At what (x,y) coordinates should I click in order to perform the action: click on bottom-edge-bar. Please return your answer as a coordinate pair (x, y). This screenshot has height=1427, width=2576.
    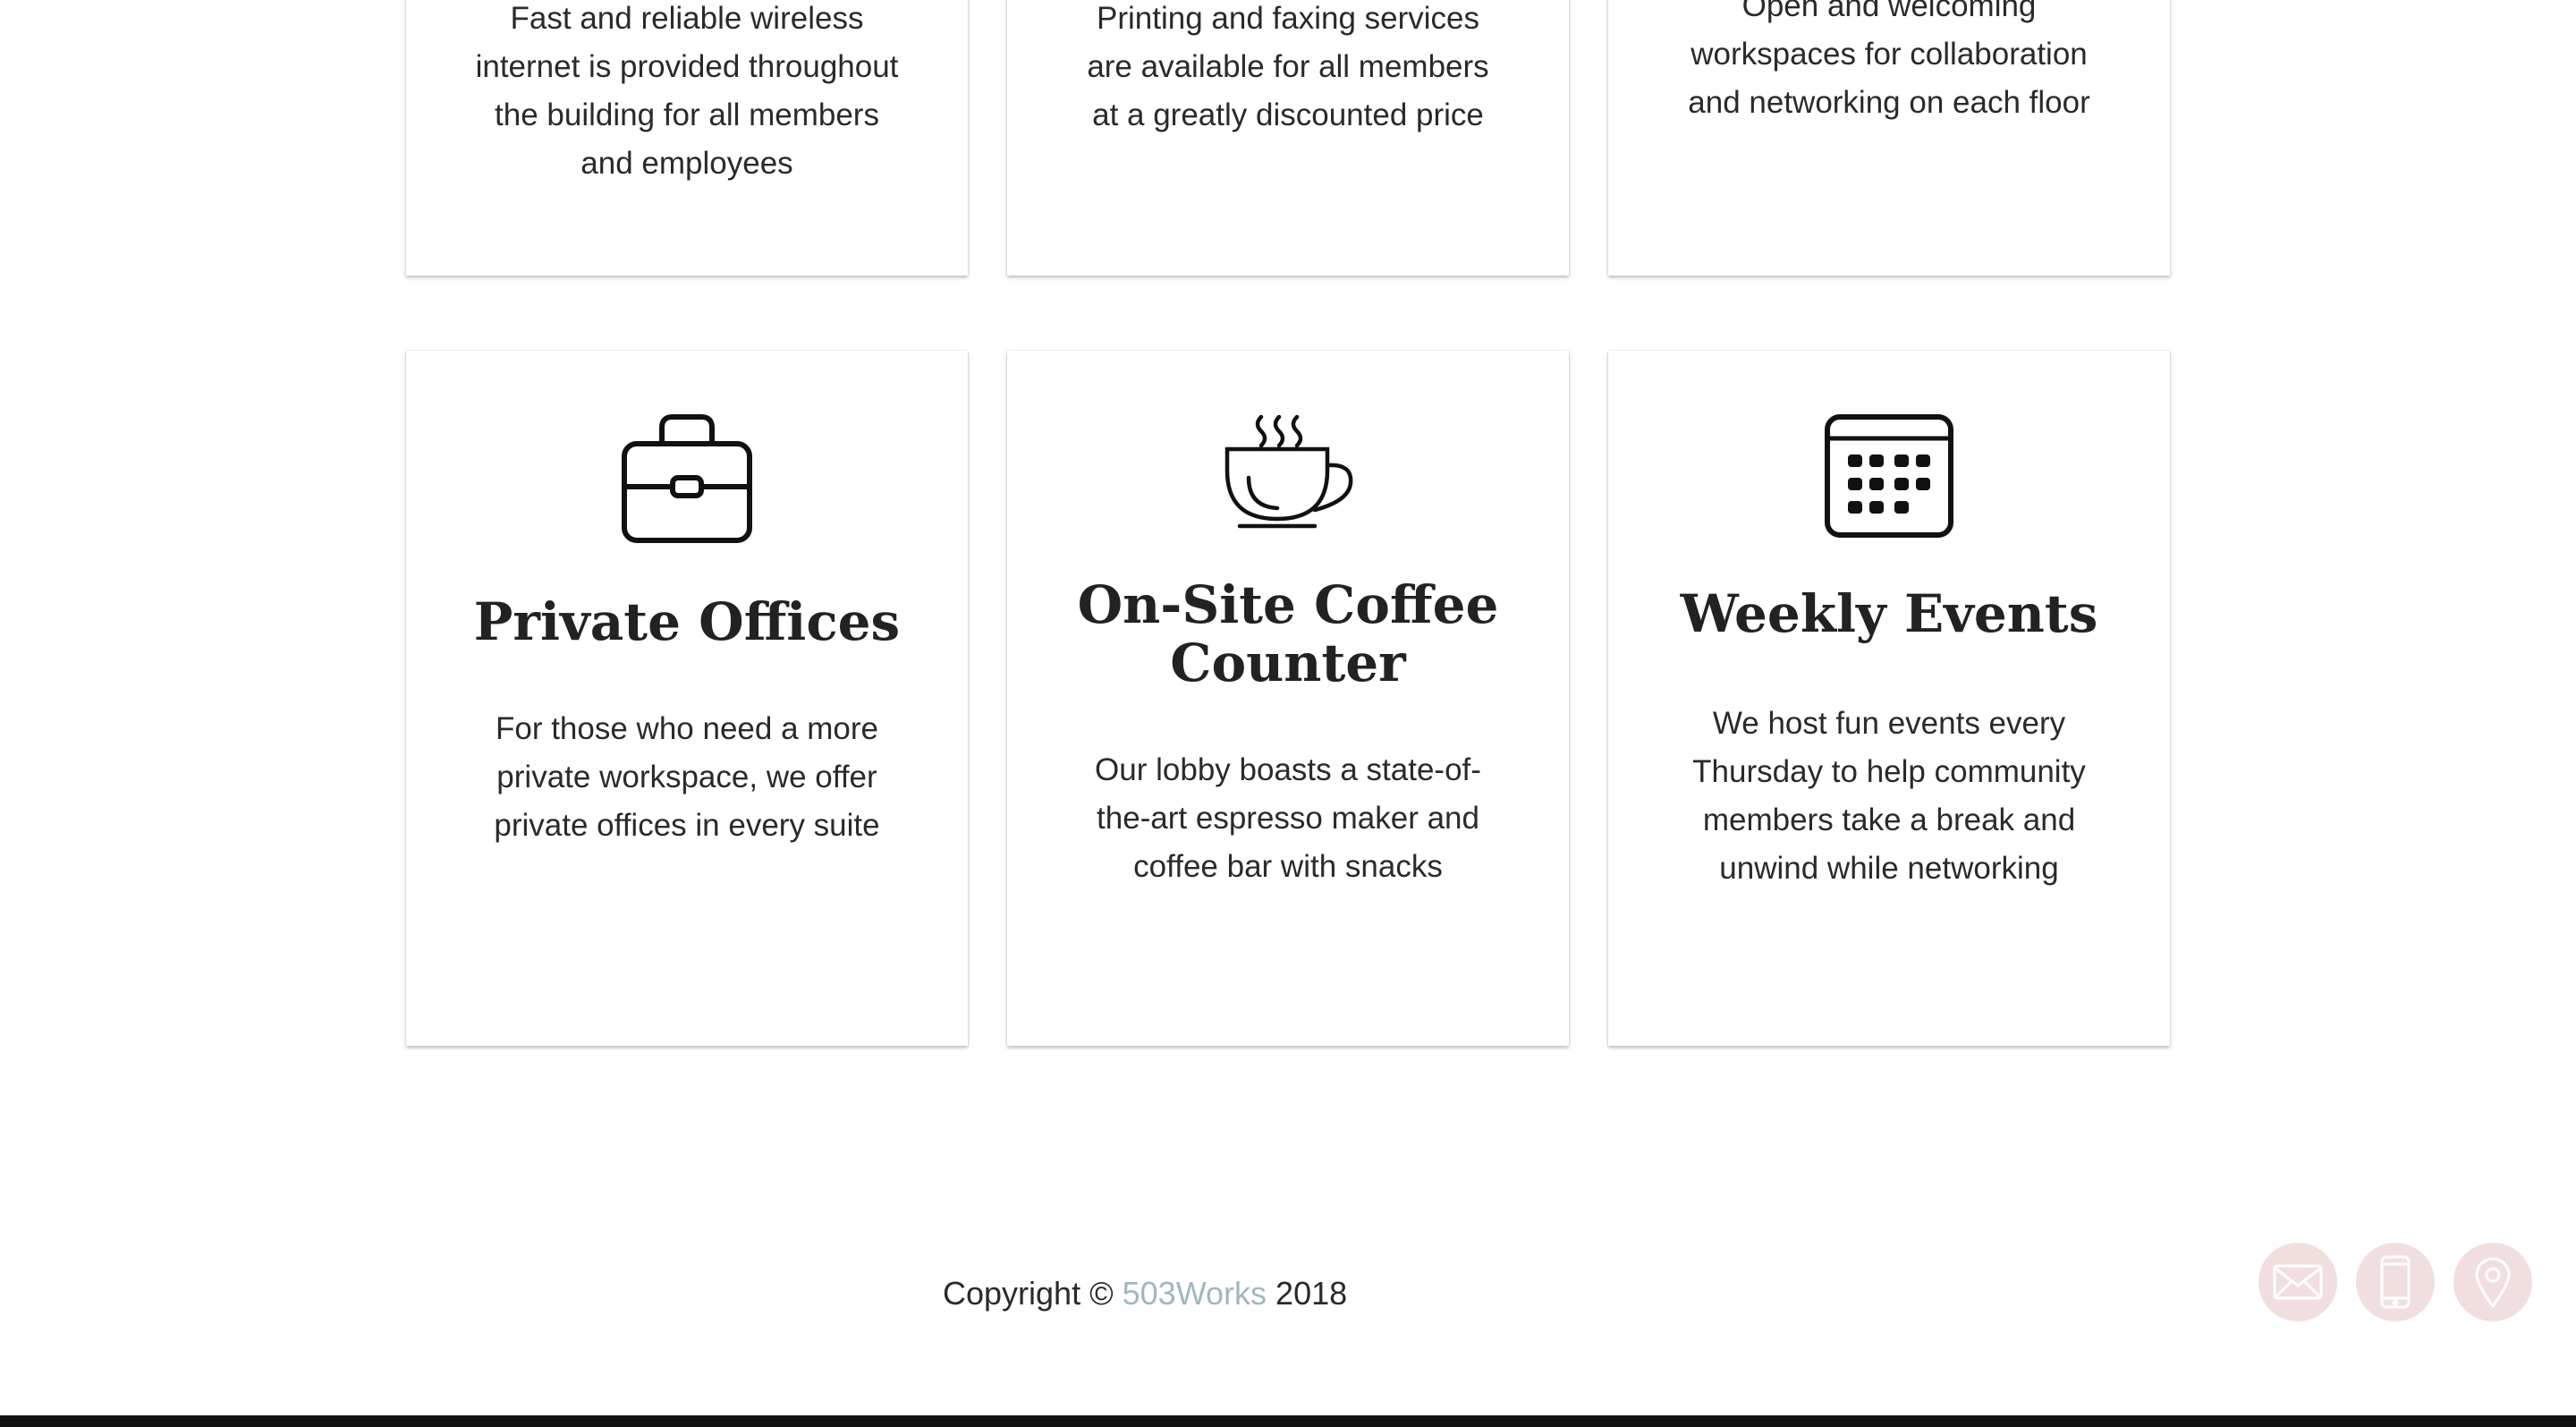
    Looking at the image, I should click on (1288, 1421).